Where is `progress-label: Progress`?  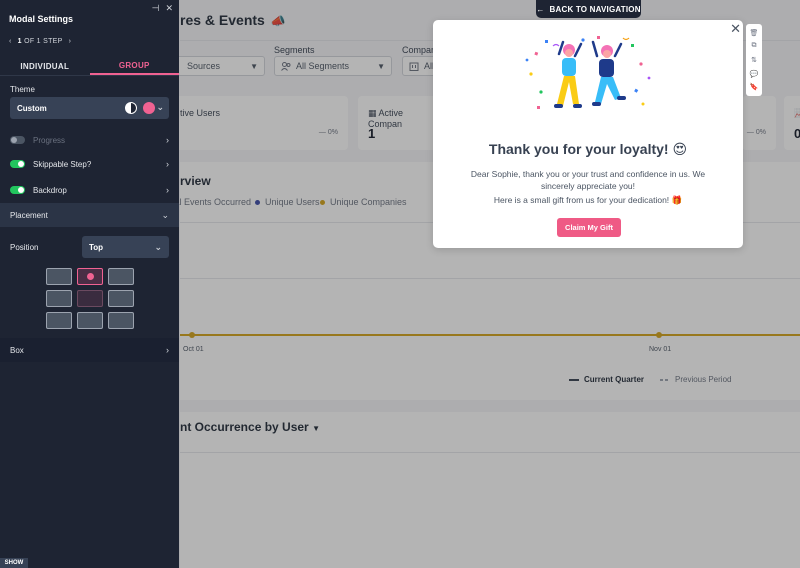 progress-label: Progress is located at coordinates (49, 140).